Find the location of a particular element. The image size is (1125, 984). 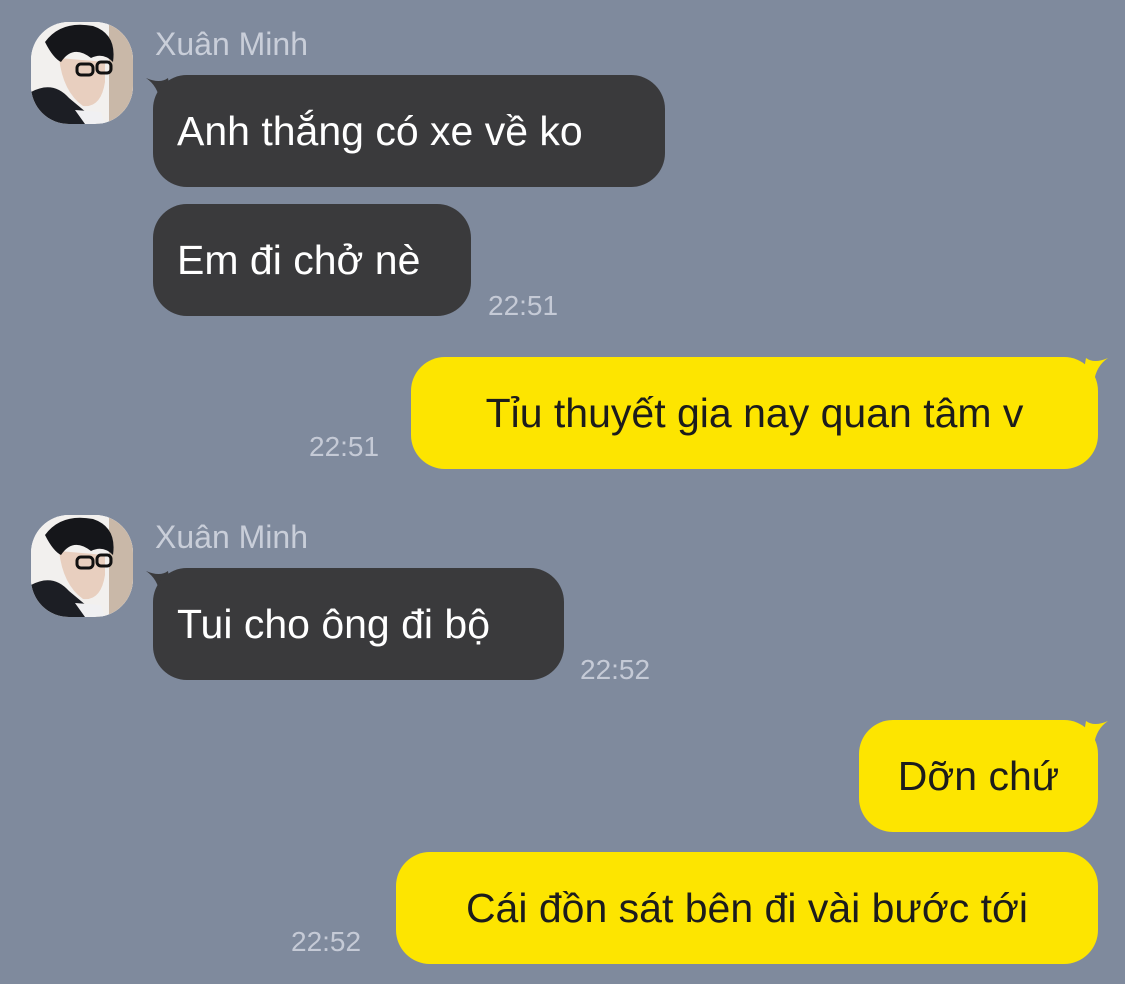

outgoing-message: Cái đồn sát bên đi vài bước tới is located at coordinates (747, 908).